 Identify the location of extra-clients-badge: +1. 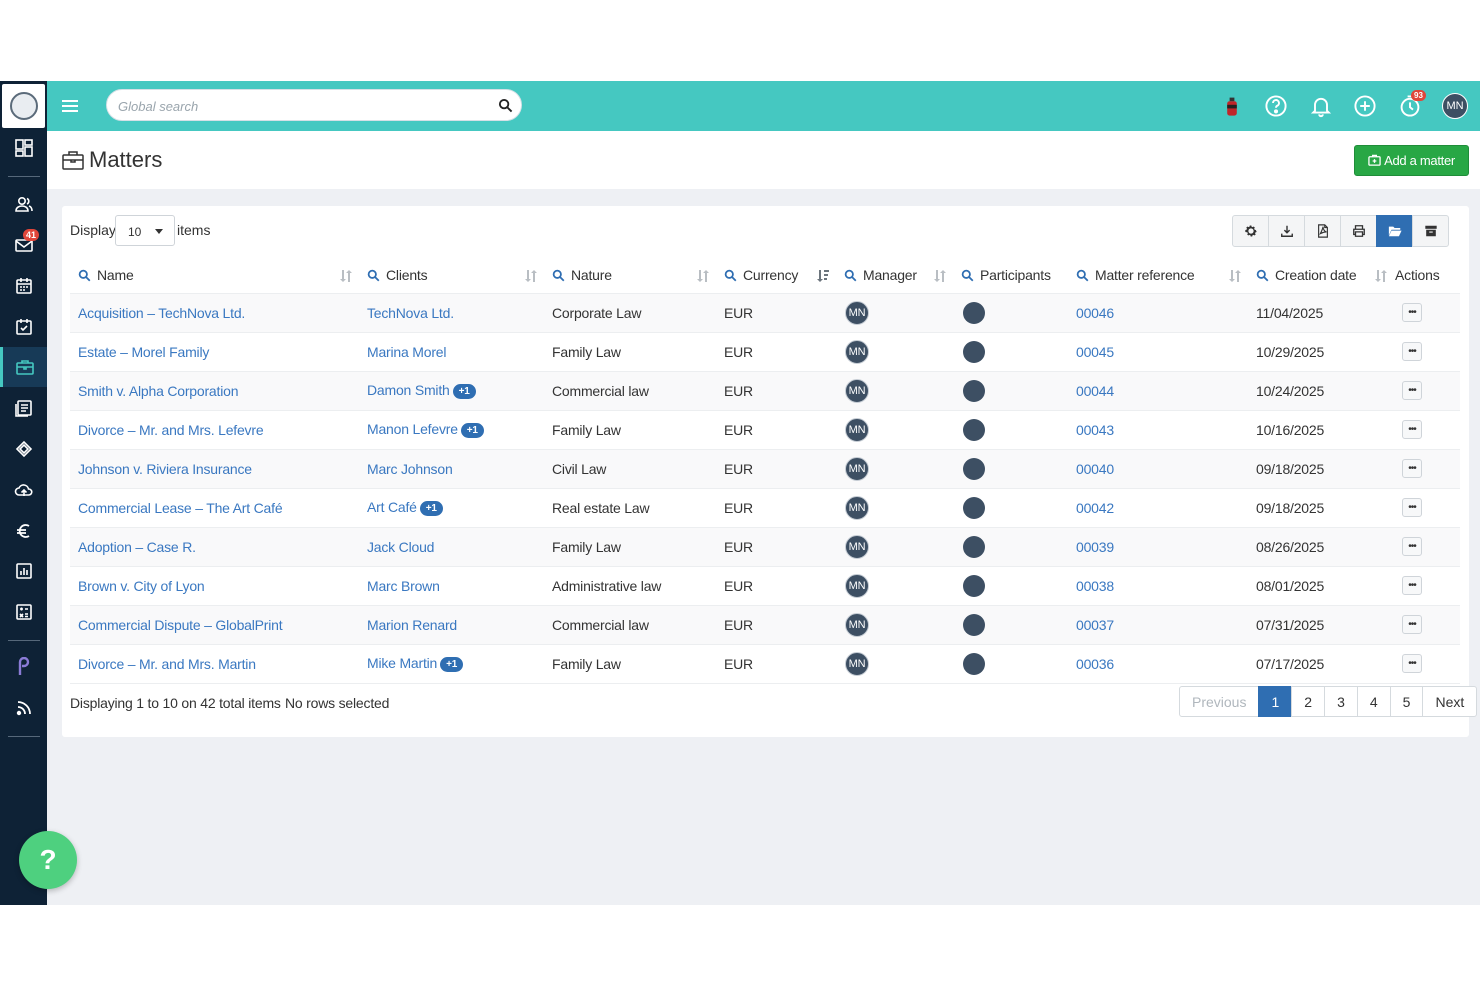
(472, 430).